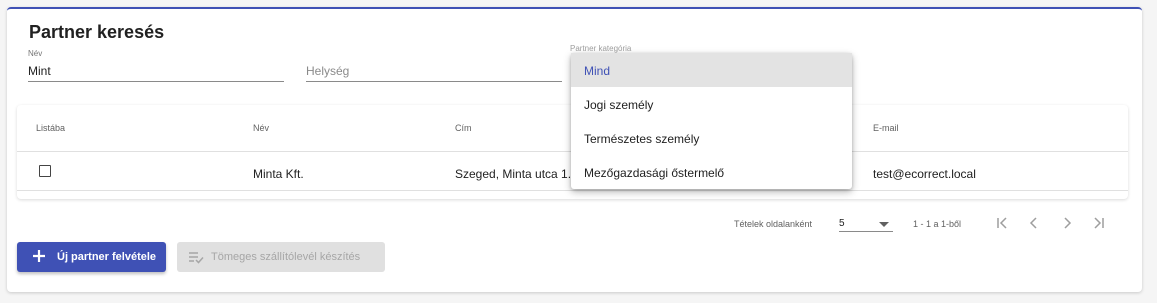 The width and height of the screenshot is (1157, 303). What do you see at coordinates (1067, 223) in the screenshot?
I see `next-page-icon` at bounding box center [1067, 223].